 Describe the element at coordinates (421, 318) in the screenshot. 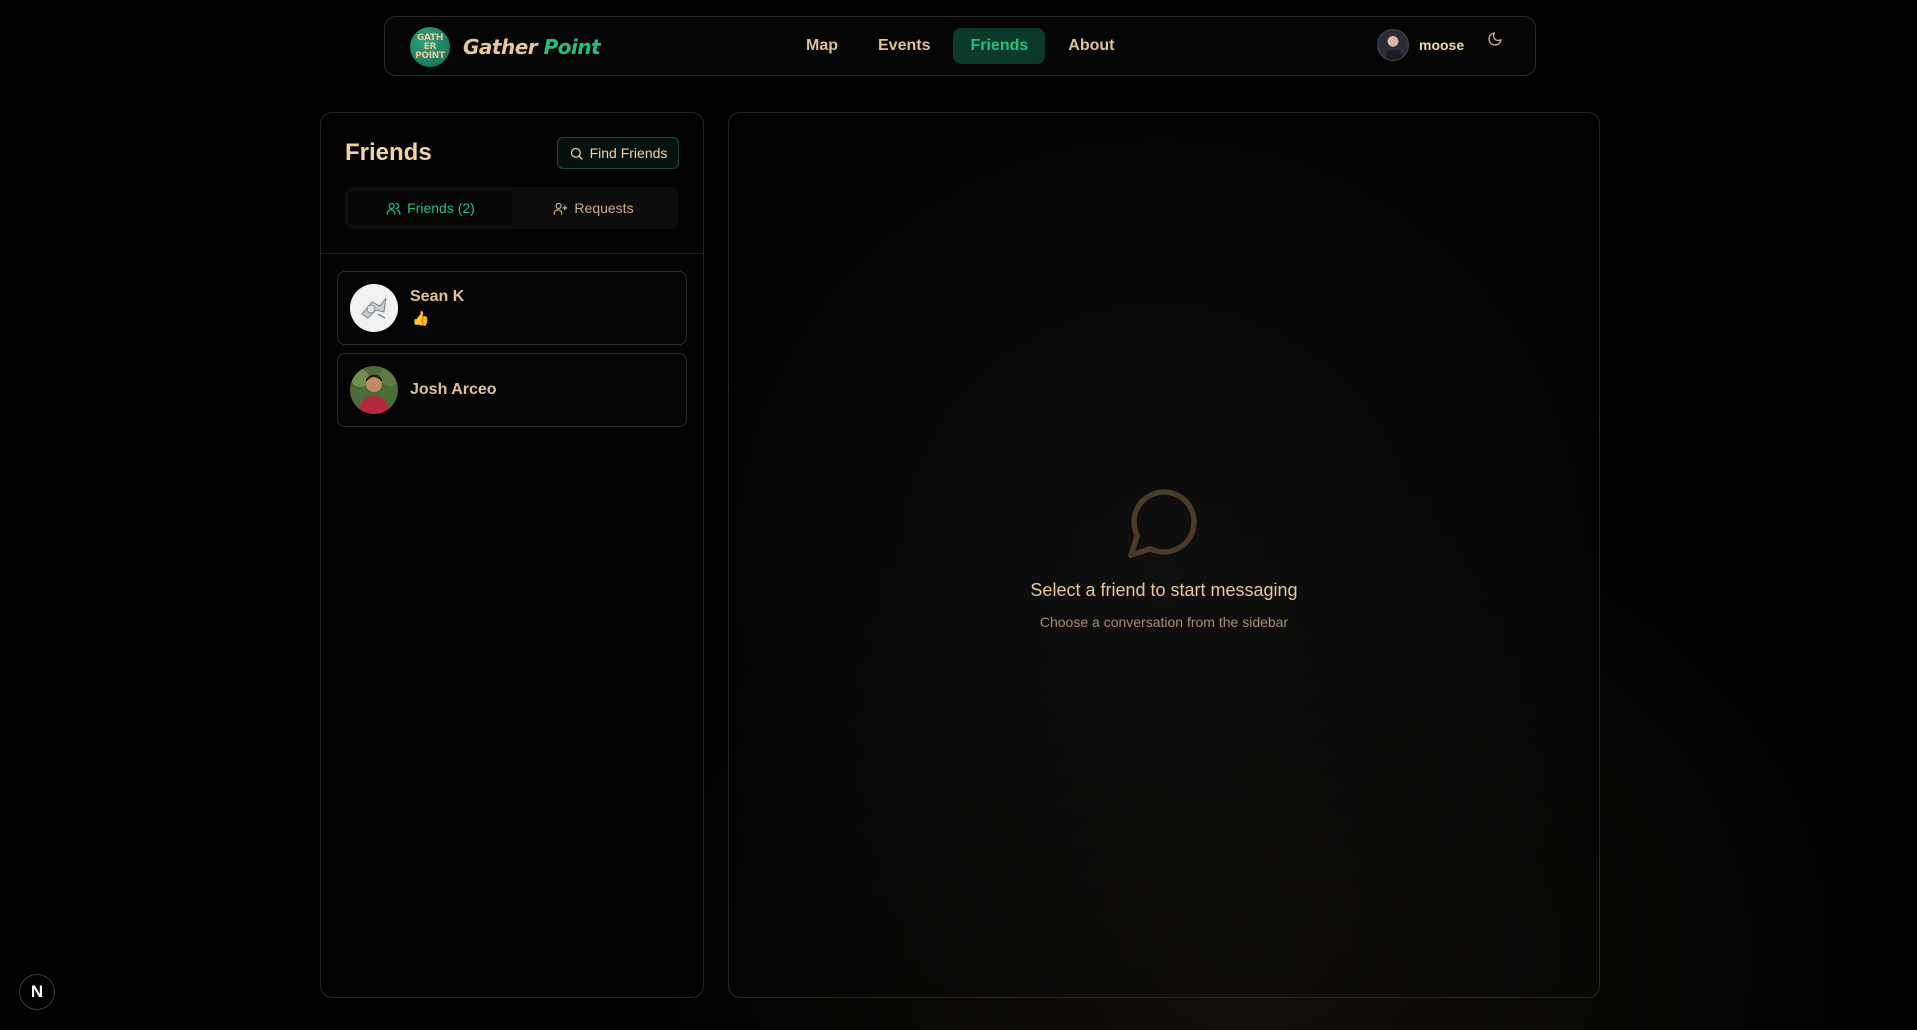

I see `friend-status: 👍` at that location.